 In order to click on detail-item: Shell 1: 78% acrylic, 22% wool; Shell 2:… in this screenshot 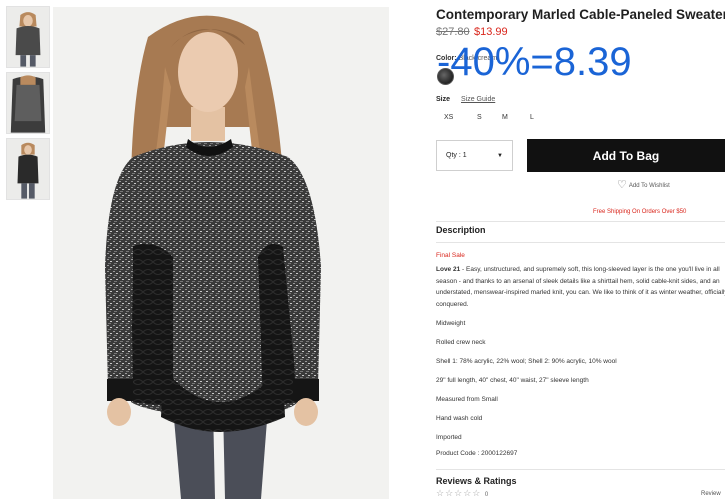, I will do `click(526, 361)`.